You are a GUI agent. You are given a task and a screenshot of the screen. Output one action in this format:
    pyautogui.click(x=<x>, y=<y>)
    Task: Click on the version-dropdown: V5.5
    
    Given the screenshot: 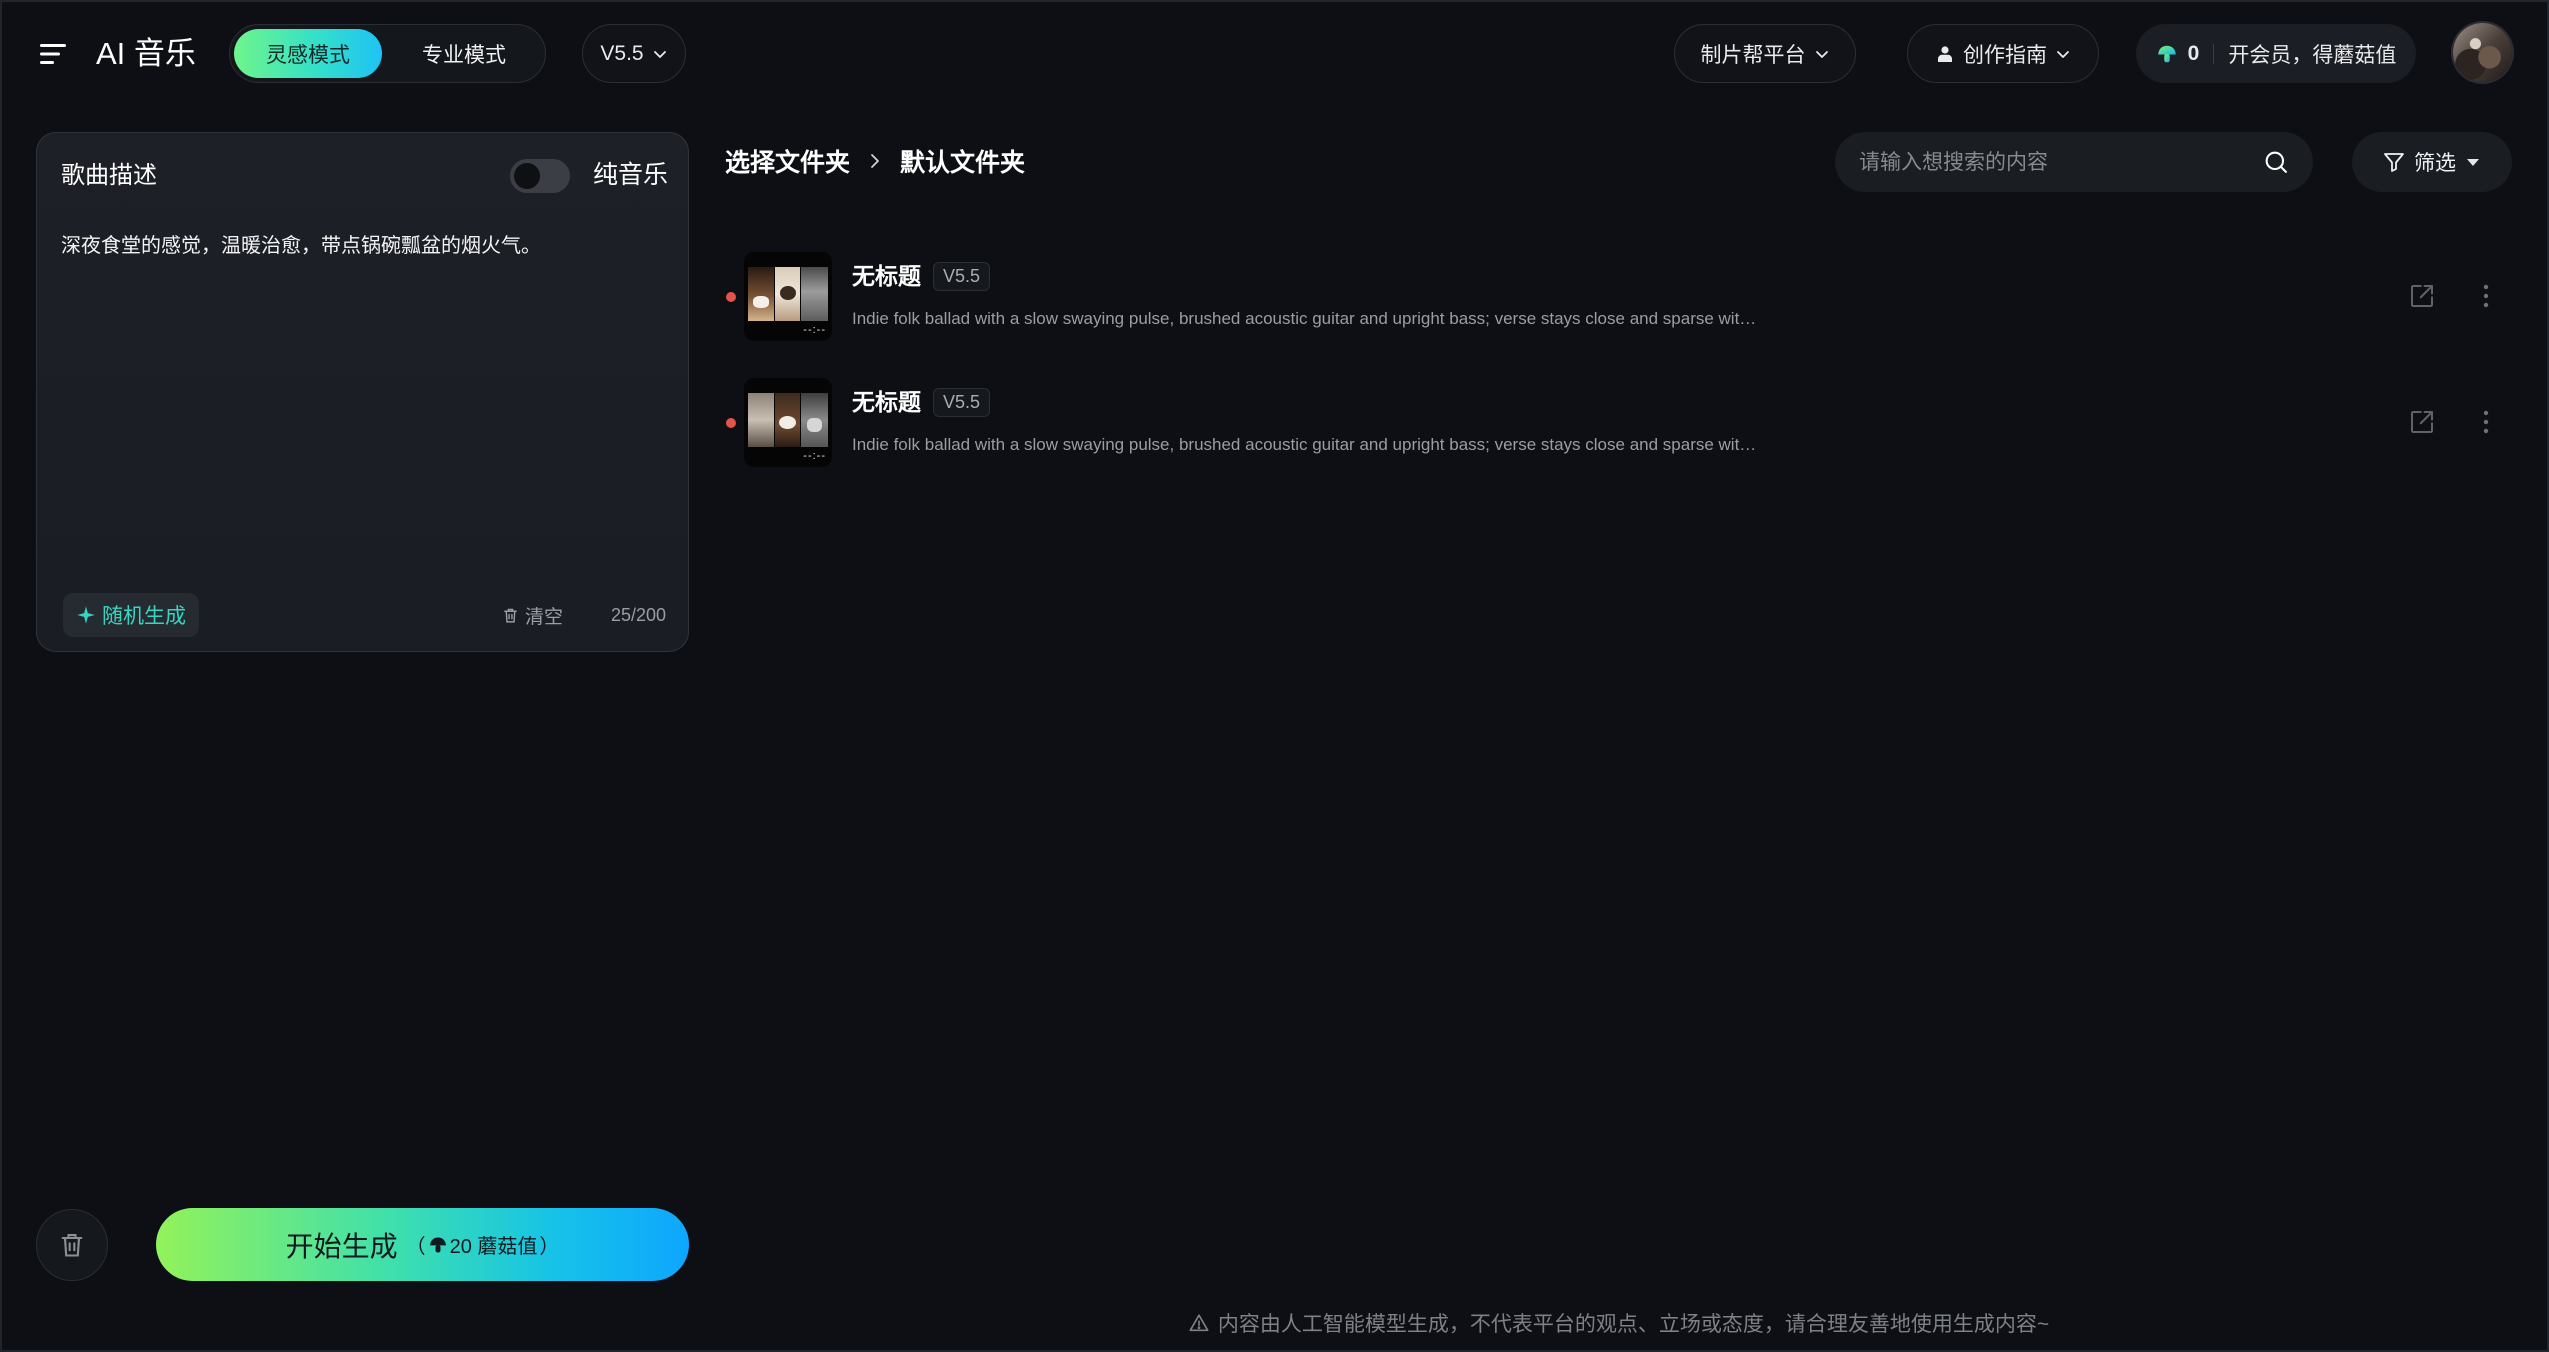 What is the action you would take?
    pyautogui.click(x=634, y=53)
    